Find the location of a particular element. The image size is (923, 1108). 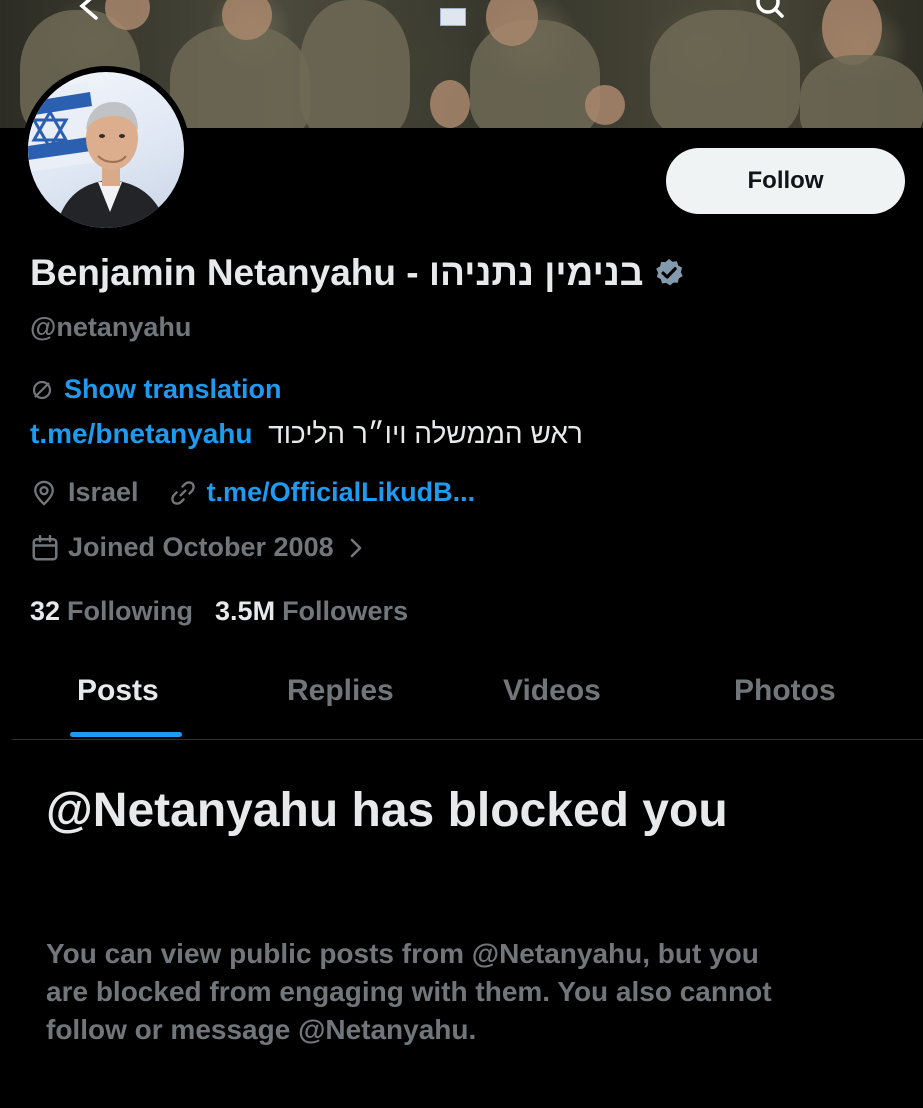

following-label: Following is located at coordinates (130, 611).